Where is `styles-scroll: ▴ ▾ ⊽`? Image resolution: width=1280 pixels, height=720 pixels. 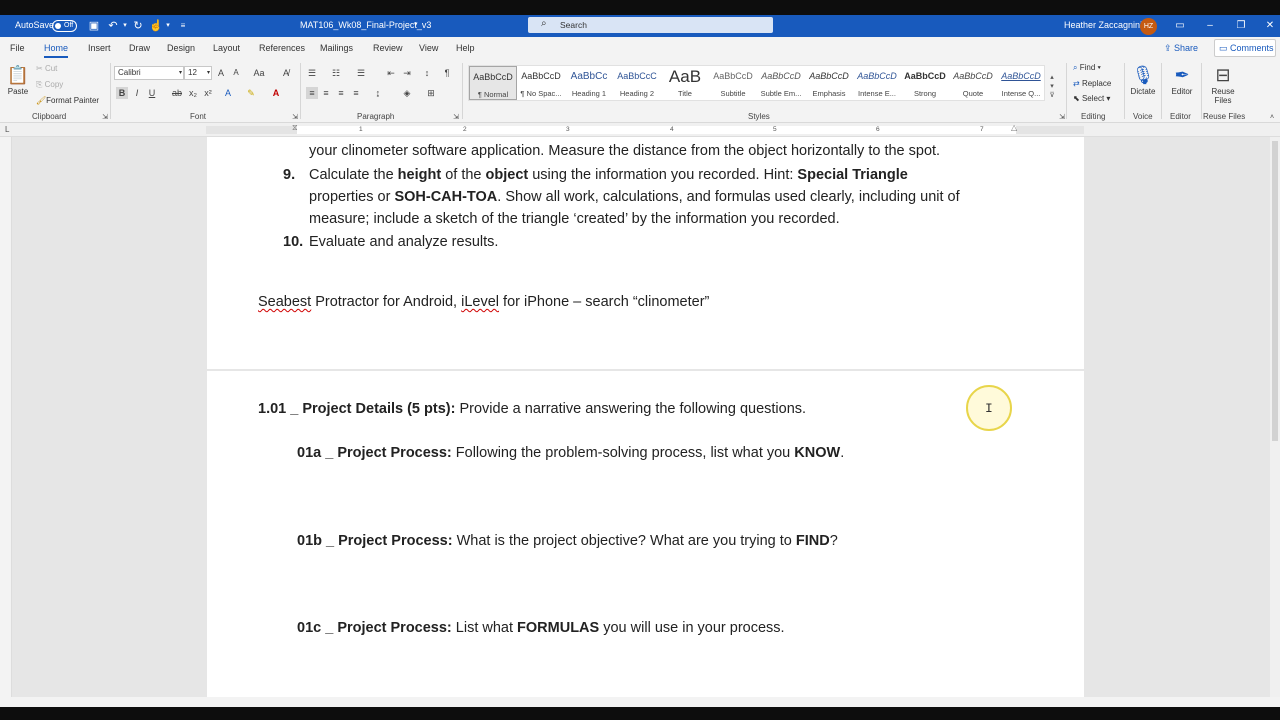
styles-scroll: ▴ ▾ ⊽ is located at coordinates (1052, 87).